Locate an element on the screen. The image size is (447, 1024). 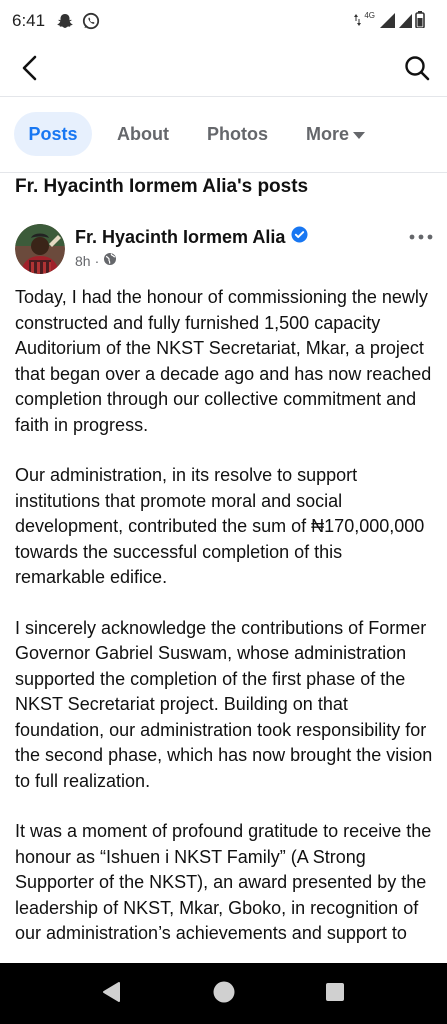
post-meta: 8h · is located at coordinates (96, 260).